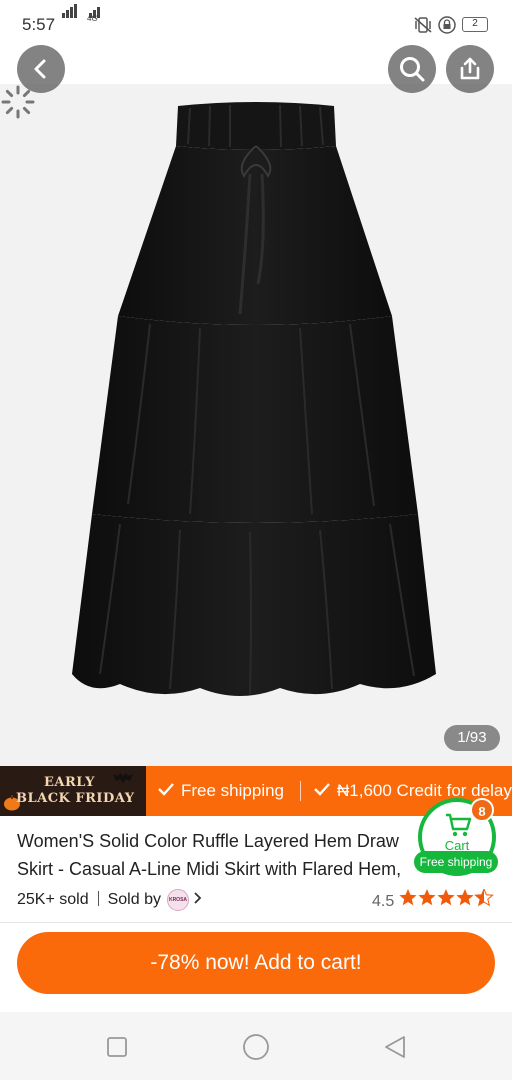 The height and width of the screenshot is (1080, 512). I want to click on seller-logo: KROSA, so click(177, 900).